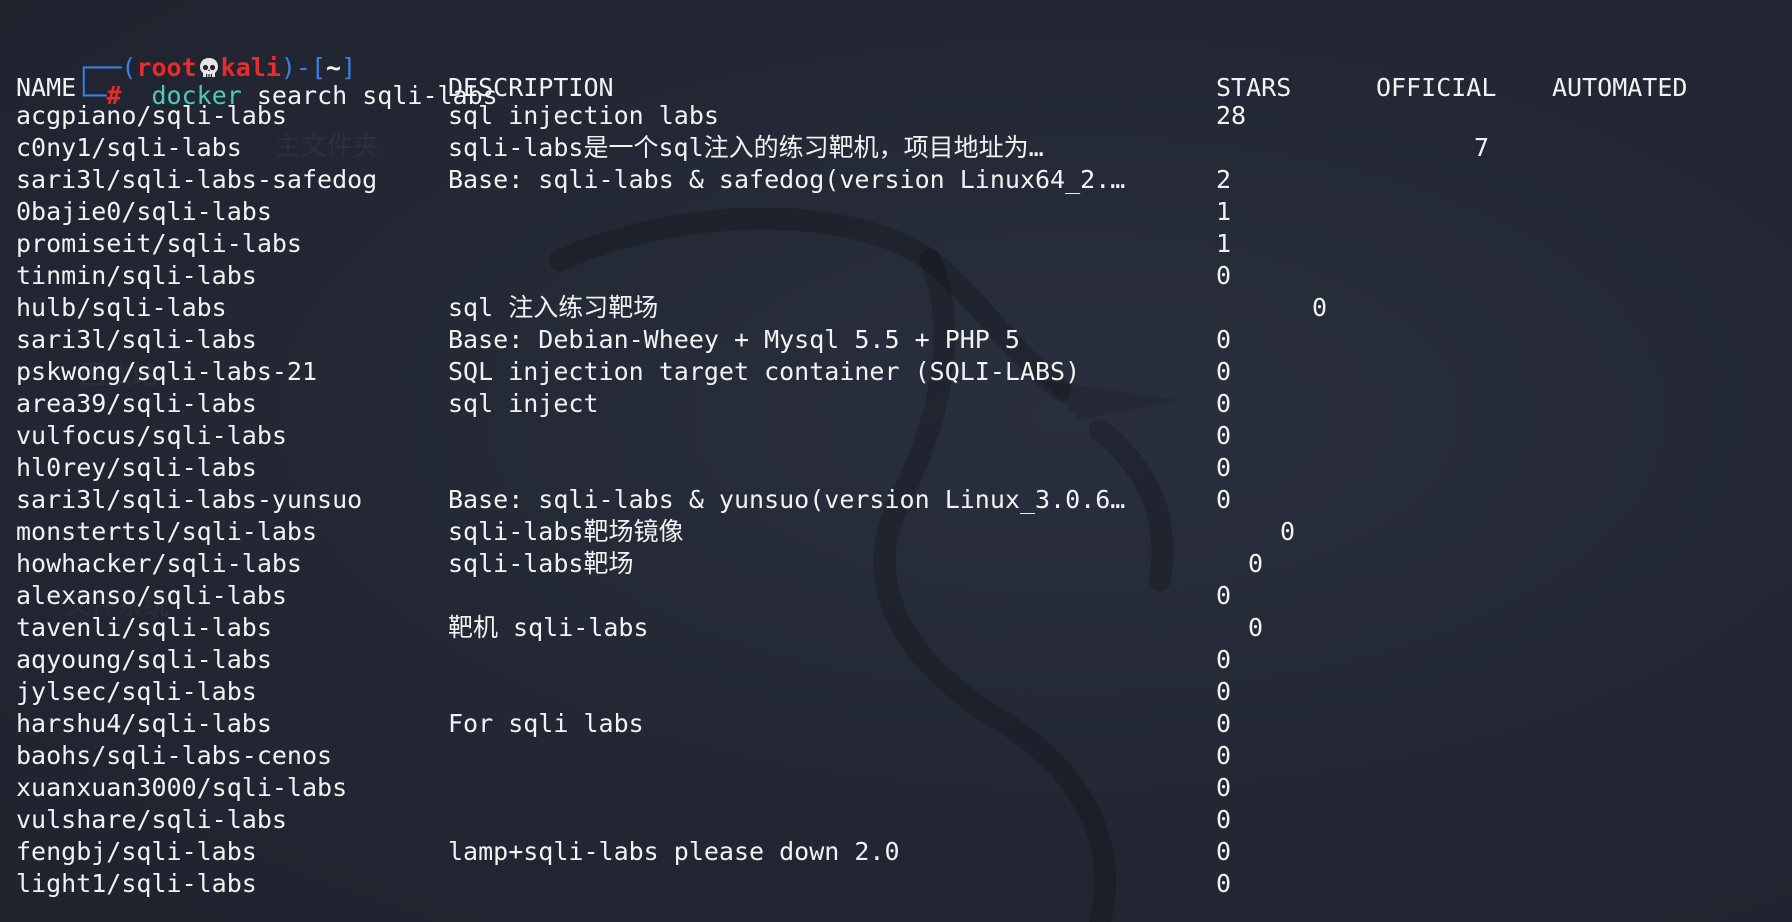 The width and height of the screenshot is (1792, 922). I want to click on result-name: xuanxuan3000/sqli-labs, so click(182, 787).